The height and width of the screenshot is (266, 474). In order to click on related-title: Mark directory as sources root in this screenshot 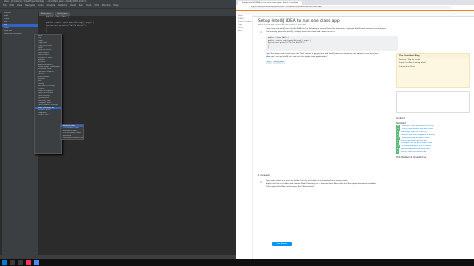, I will do `click(415, 138)`.